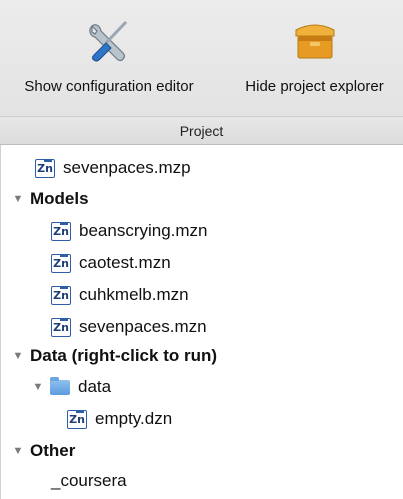 The width and height of the screenshot is (403, 499). I want to click on tree-item-data-file: Zn empty.dzn, so click(119, 419).